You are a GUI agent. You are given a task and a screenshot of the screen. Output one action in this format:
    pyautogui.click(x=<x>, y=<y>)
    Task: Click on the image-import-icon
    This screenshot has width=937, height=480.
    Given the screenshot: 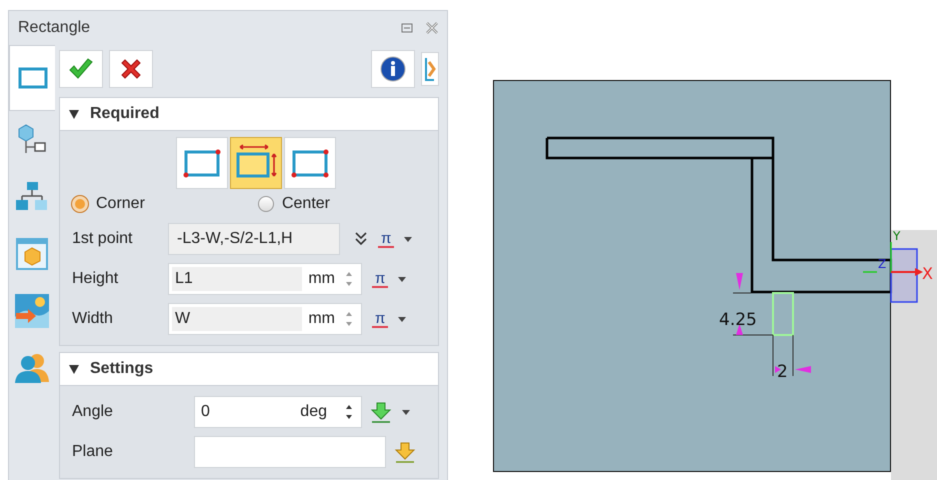 What is the action you would take?
    pyautogui.click(x=32, y=310)
    